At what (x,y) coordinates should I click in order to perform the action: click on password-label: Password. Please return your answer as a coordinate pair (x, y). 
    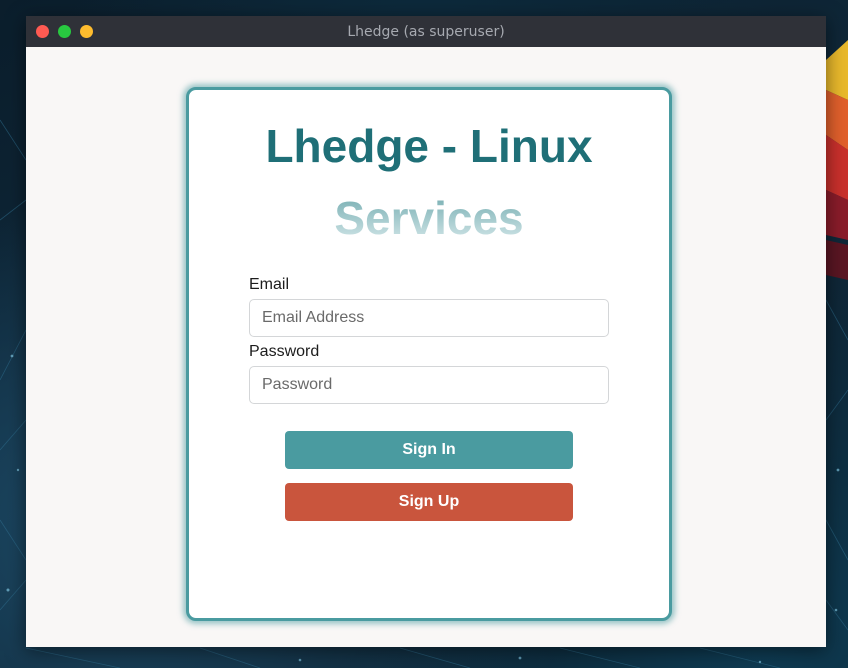
    Looking at the image, I should click on (284, 351).